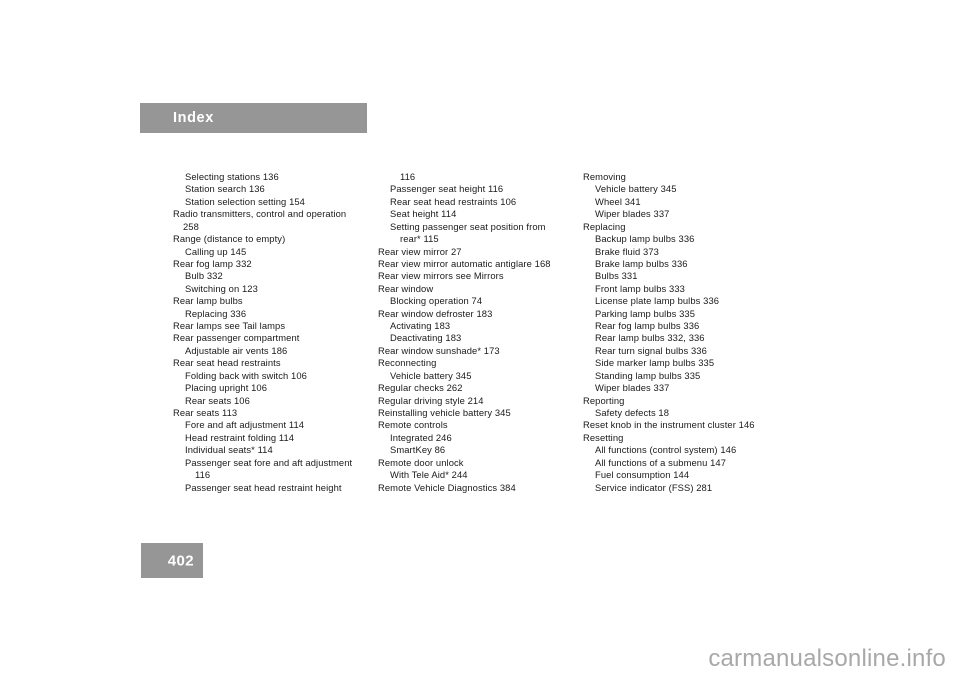 The height and width of the screenshot is (678, 960). What do you see at coordinates (406, 288) in the screenshot?
I see `index-entry: Rear window` at bounding box center [406, 288].